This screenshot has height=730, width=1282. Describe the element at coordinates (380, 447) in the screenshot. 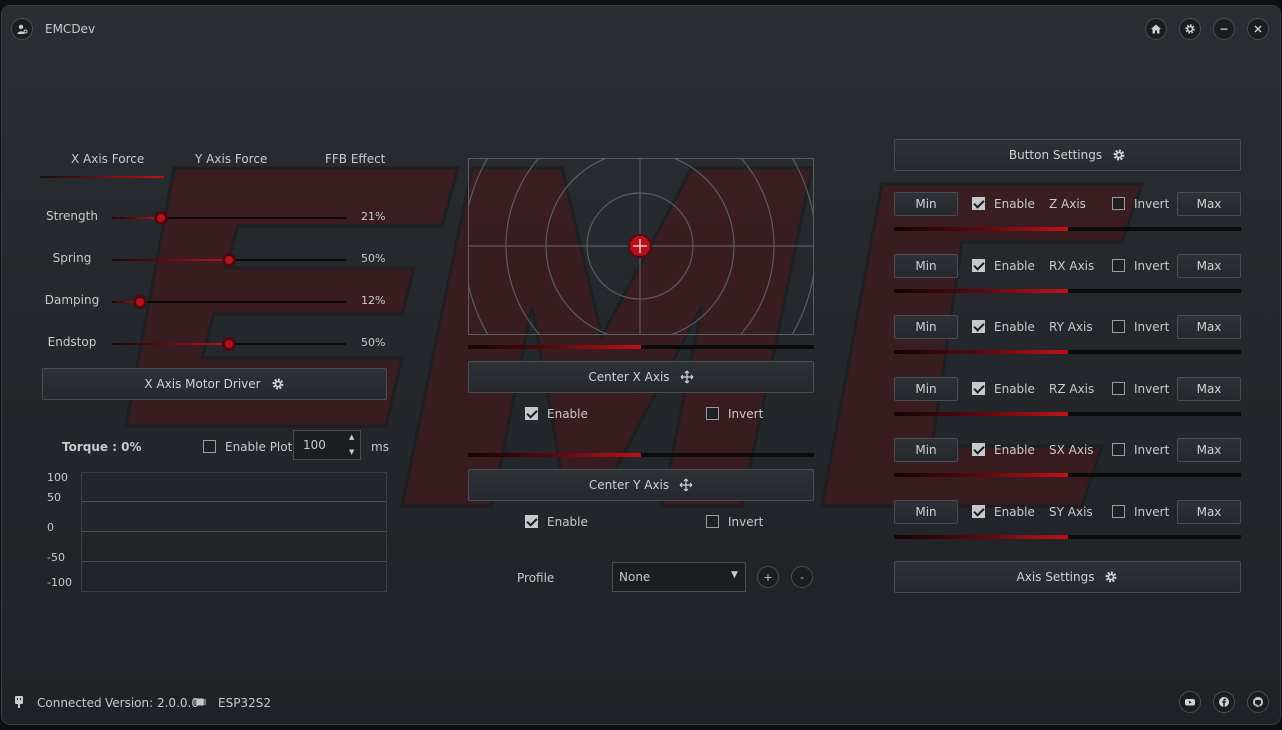

I see `interval-unit: ms` at that location.